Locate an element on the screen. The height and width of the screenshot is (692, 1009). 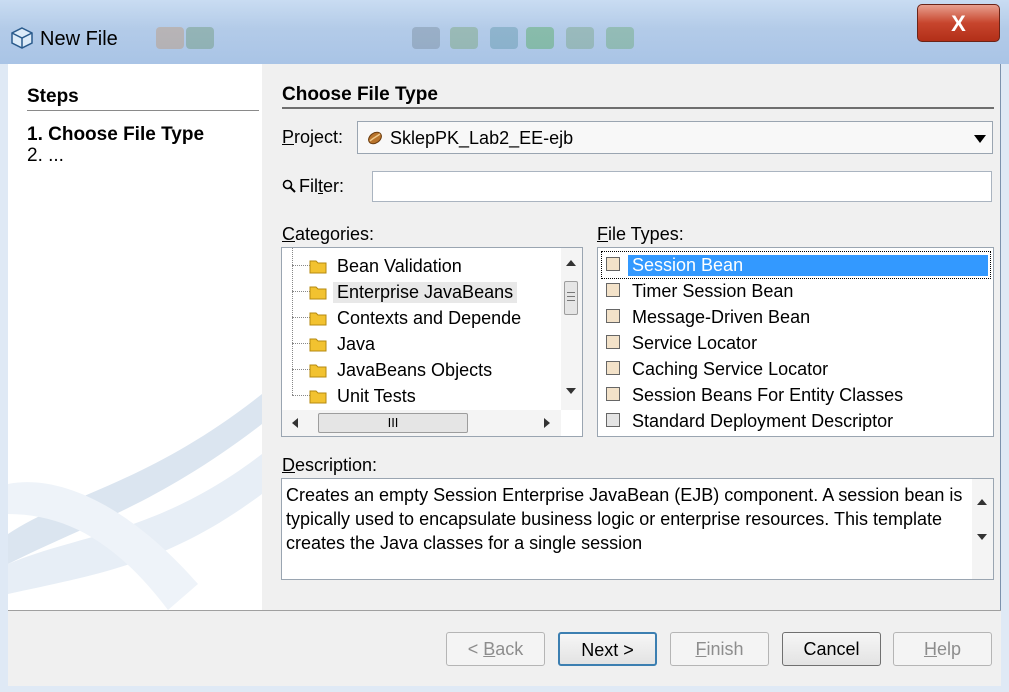
steps-divider is located at coordinates (143, 110).